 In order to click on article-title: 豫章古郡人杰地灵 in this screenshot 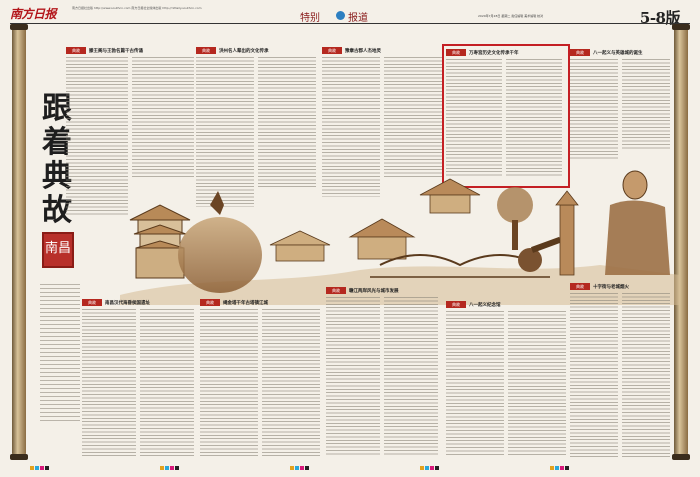, I will do `click(363, 51)`.